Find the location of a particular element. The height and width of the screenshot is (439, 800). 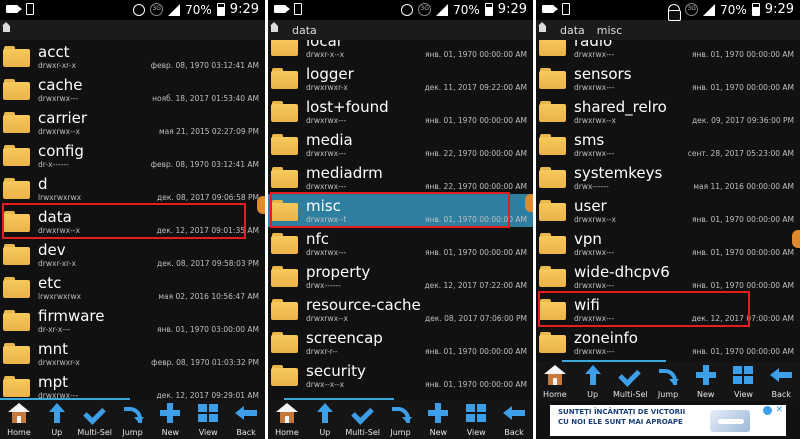

folder-modified-date: дек. 12, 2017 07:22:00 AM is located at coordinates (475, 285).